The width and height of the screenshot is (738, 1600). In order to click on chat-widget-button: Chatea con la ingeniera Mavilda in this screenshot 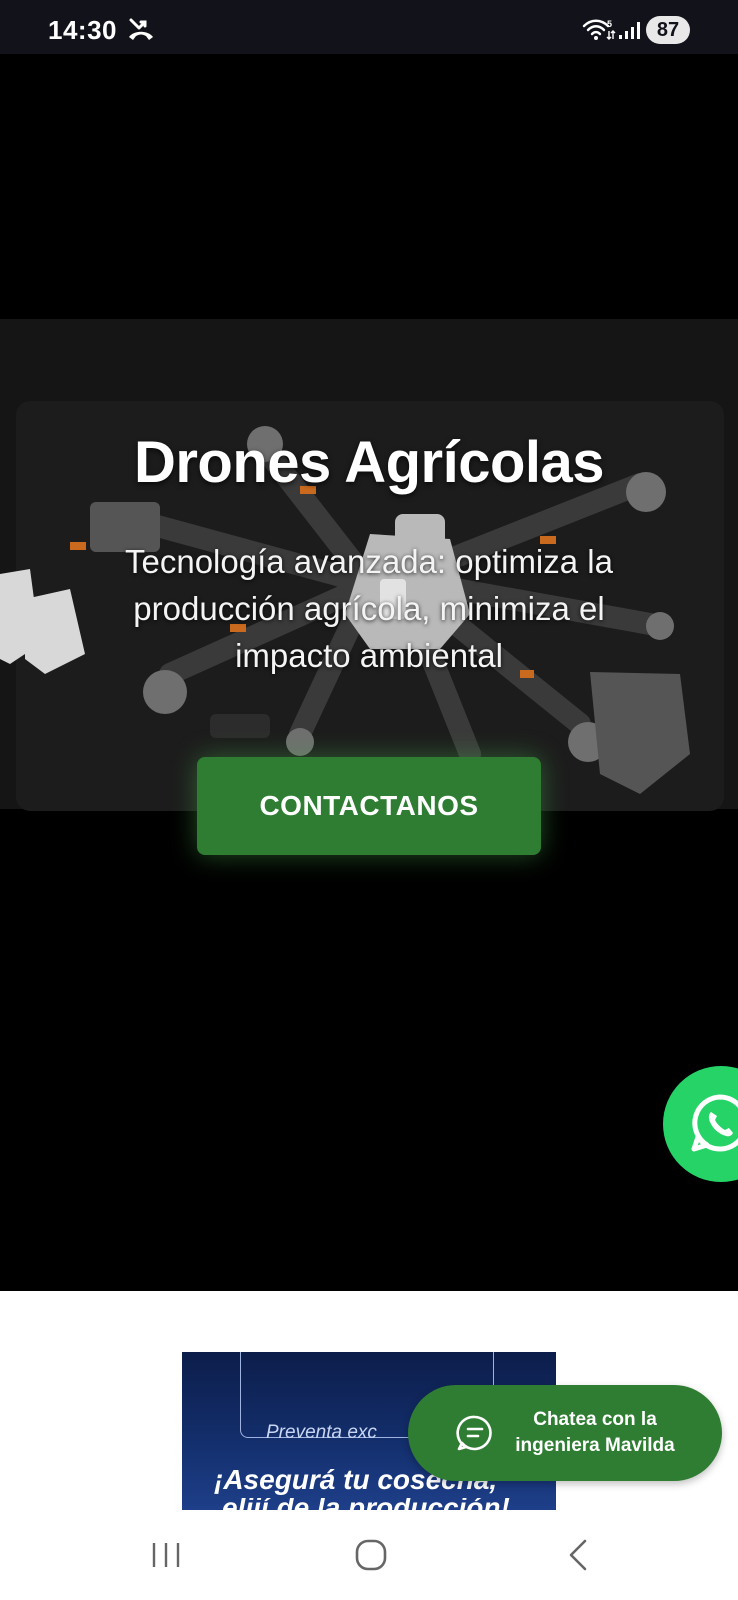, I will do `click(565, 1433)`.